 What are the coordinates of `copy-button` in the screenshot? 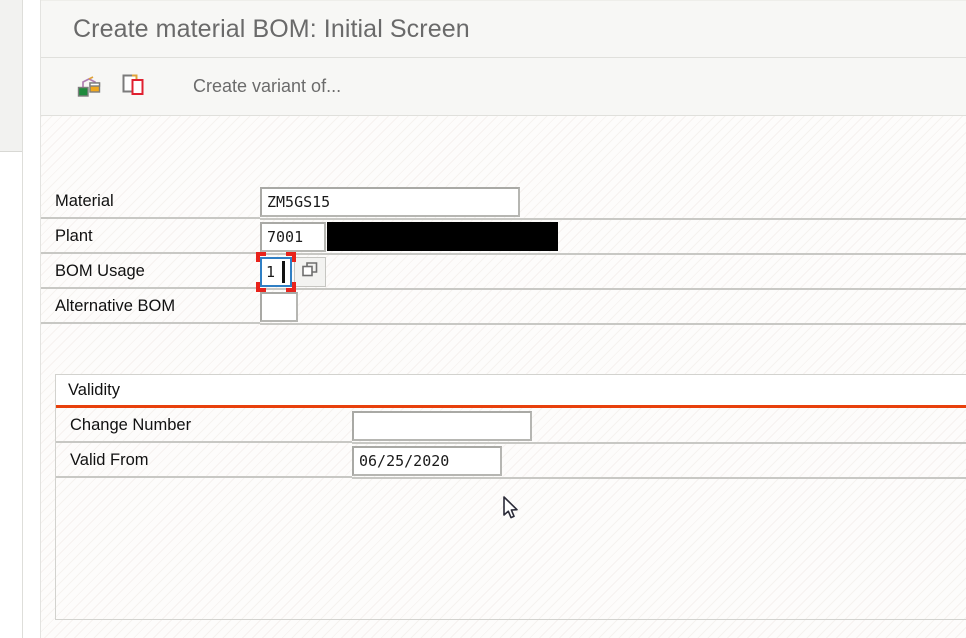 It's located at (133, 87).